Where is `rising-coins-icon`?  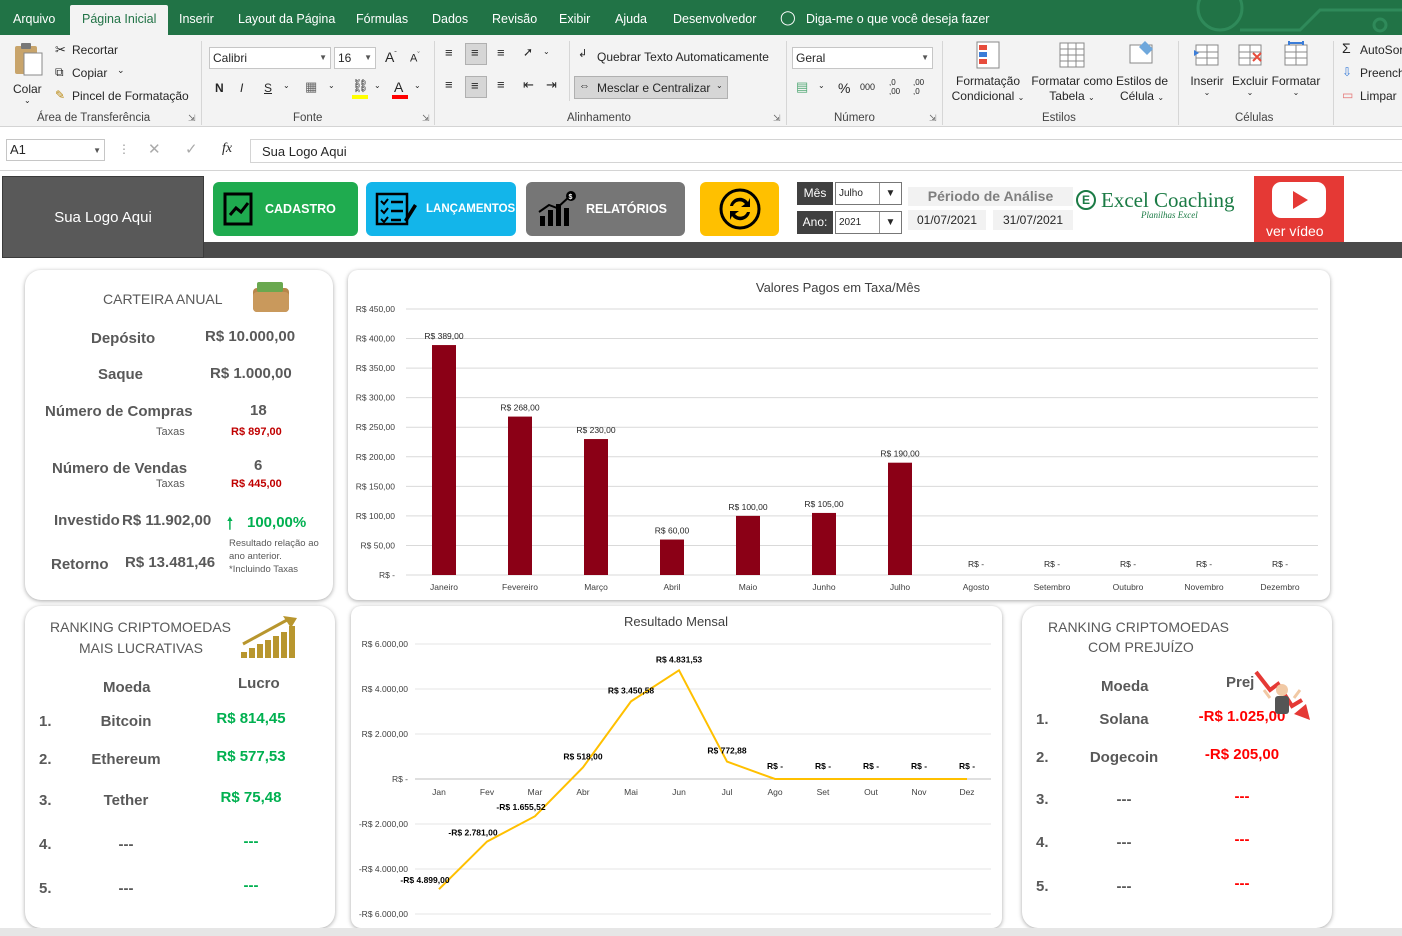 rising-coins-icon is located at coordinates (269, 637).